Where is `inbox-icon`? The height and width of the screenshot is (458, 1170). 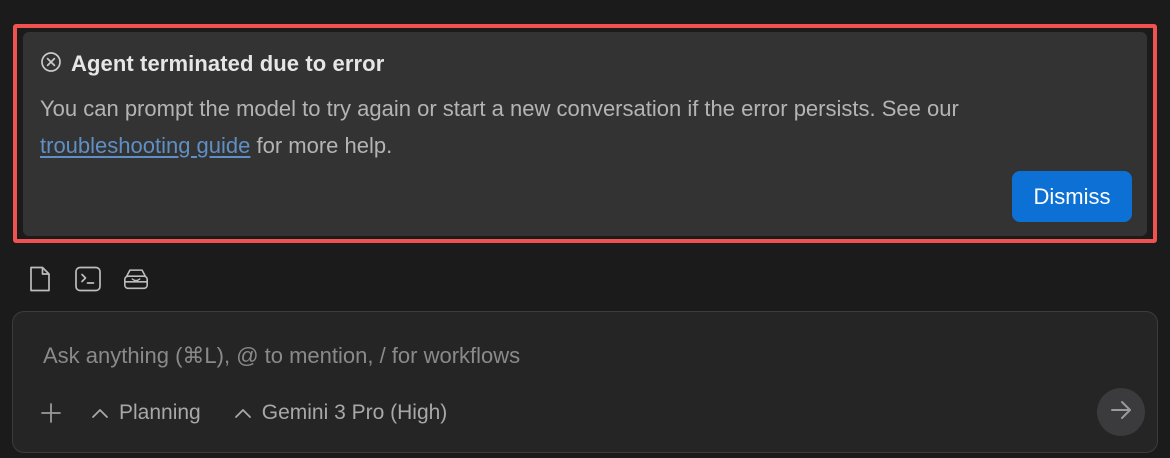
inbox-icon is located at coordinates (136, 279).